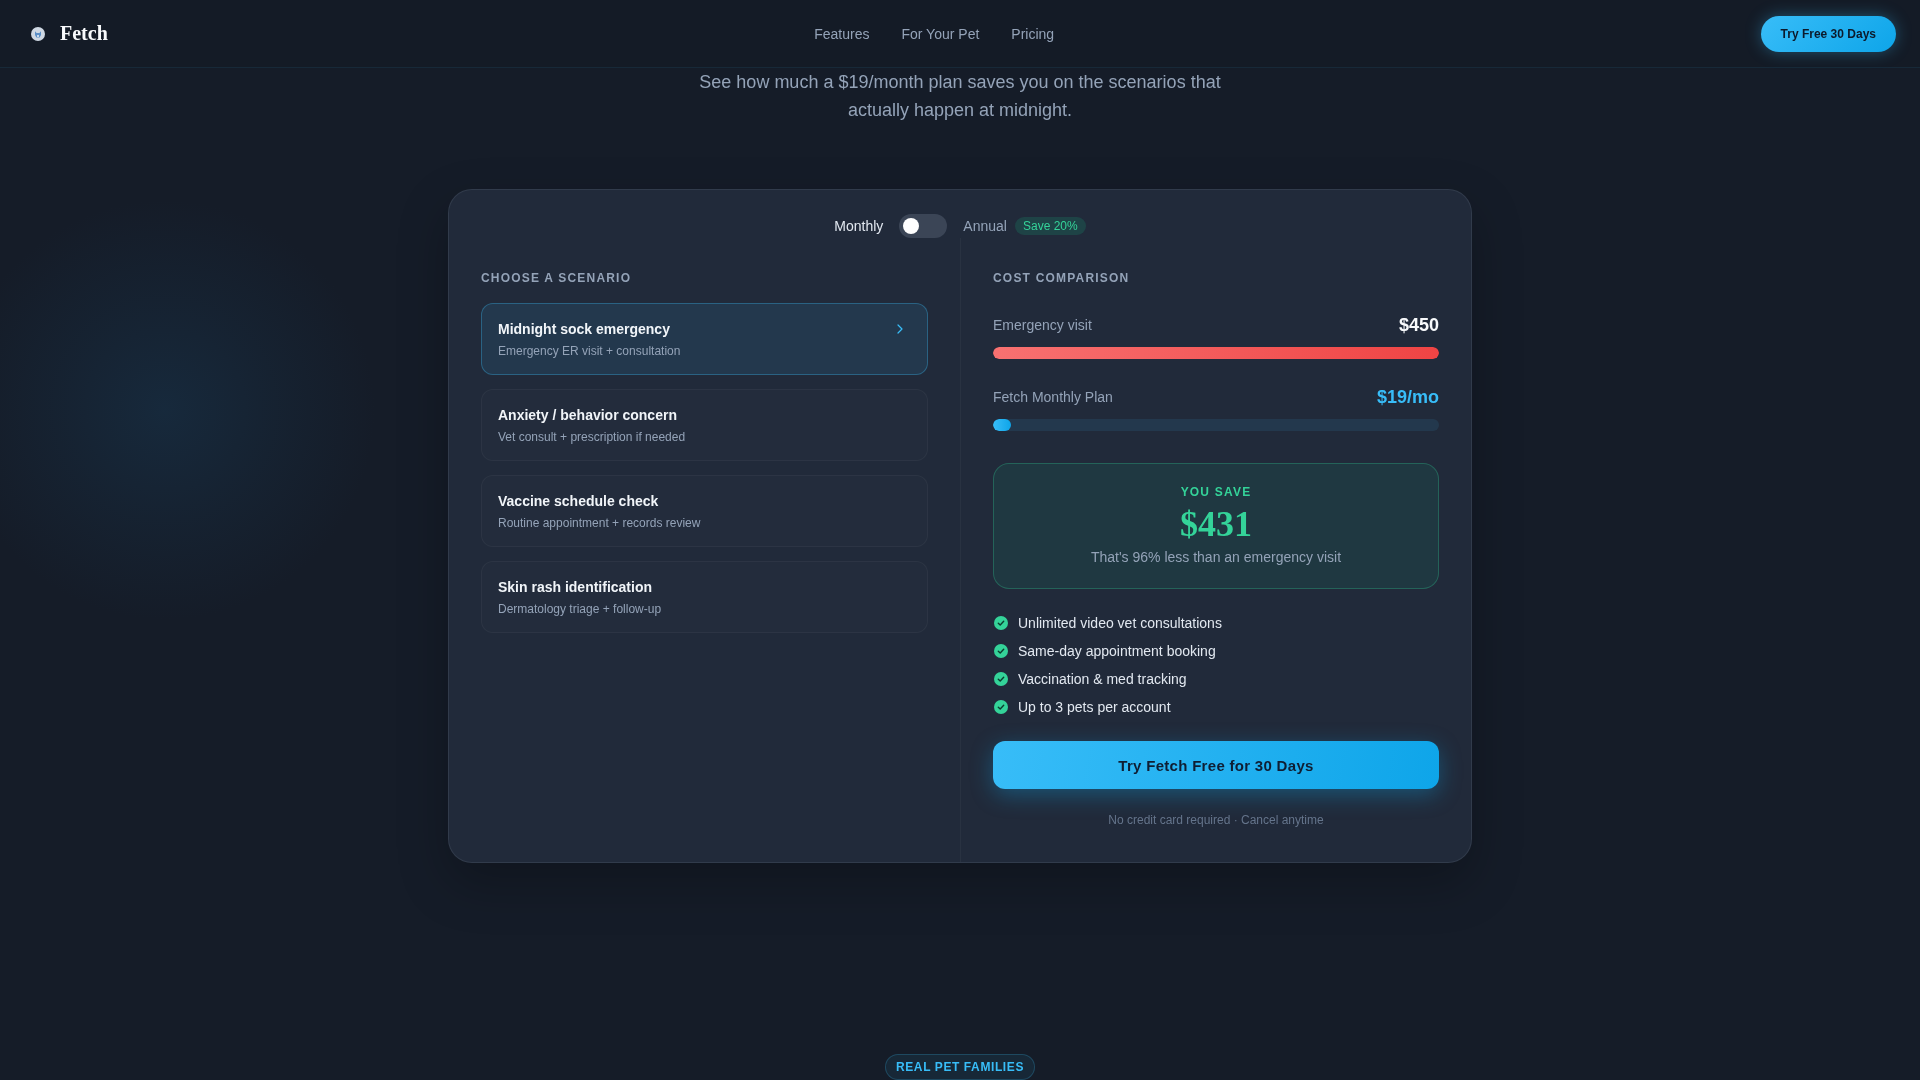 The image size is (1920, 1080). What do you see at coordinates (704, 597) in the screenshot?
I see `scenario-option: Skin rash identification Dermatology triage + follow-up` at bounding box center [704, 597].